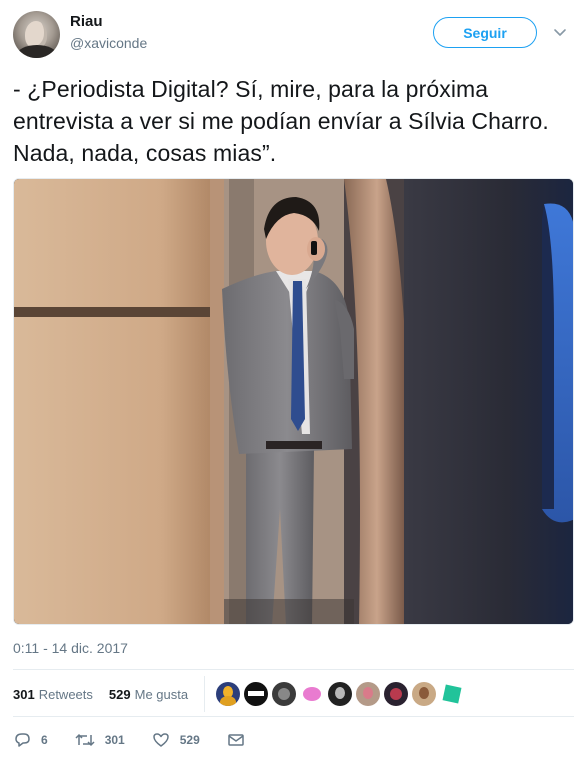  I want to click on tweet-header: Riau @xaviconde Seguir, so click(293, 35).